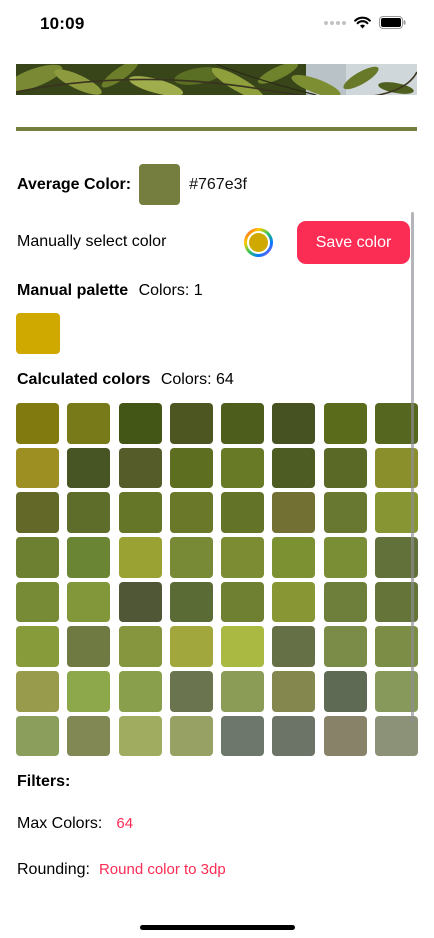 Image resolution: width=434 pixels, height=938 pixels. I want to click on home-indicator, so click(217, 927).